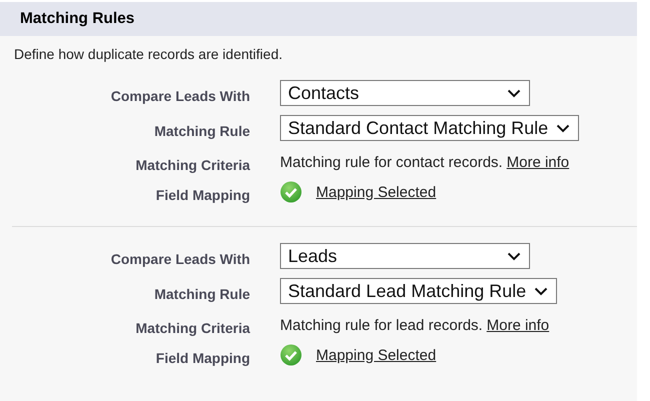 This screenshot has width=650, height=401. I want to click on section-description: Define how duplicate records are identified., so click(148, 54).